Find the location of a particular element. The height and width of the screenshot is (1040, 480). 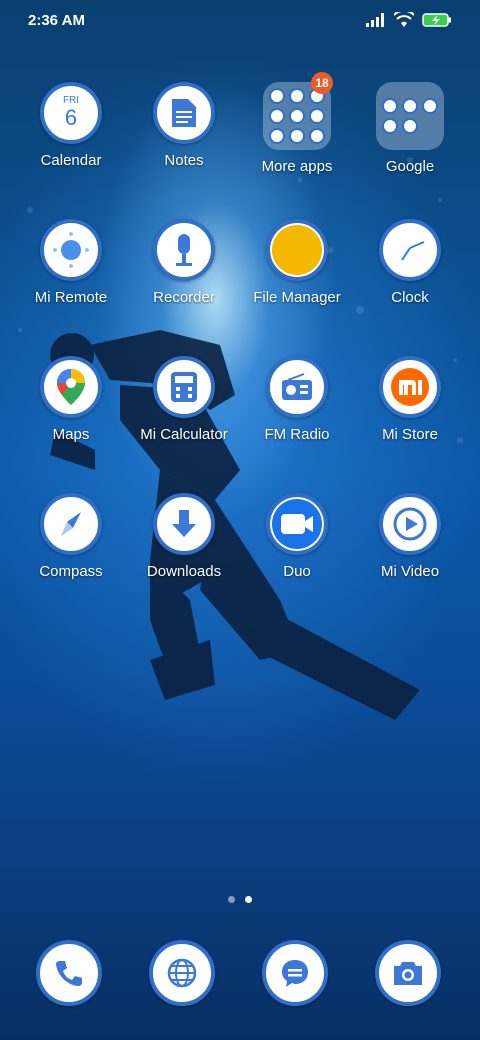

app-calendar: FRI 6 Calendar is located at coordinates (71, 125).